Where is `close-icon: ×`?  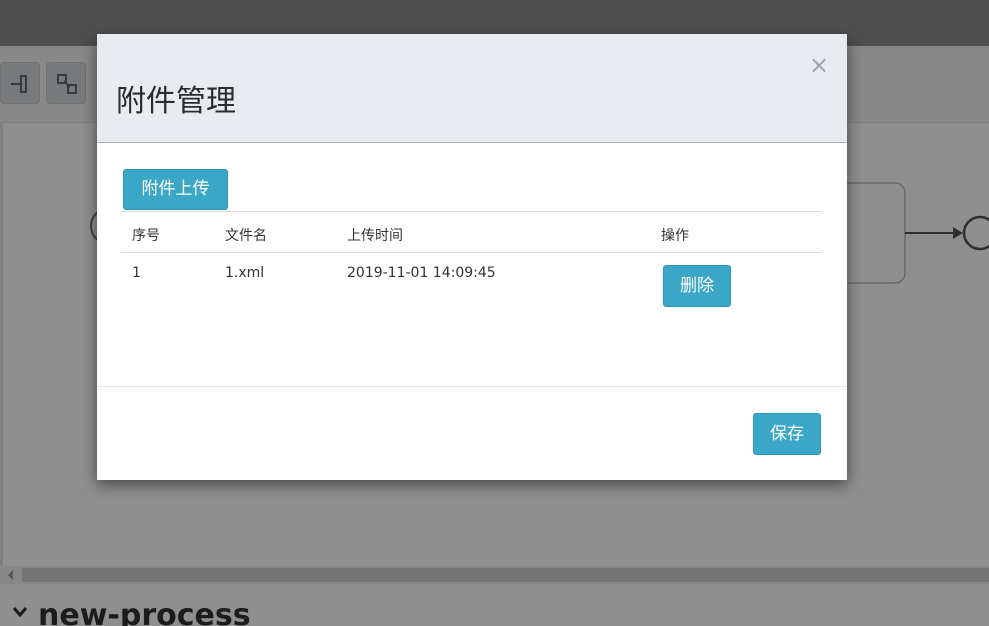 close-icon: × is located at coordinates (819, 65).